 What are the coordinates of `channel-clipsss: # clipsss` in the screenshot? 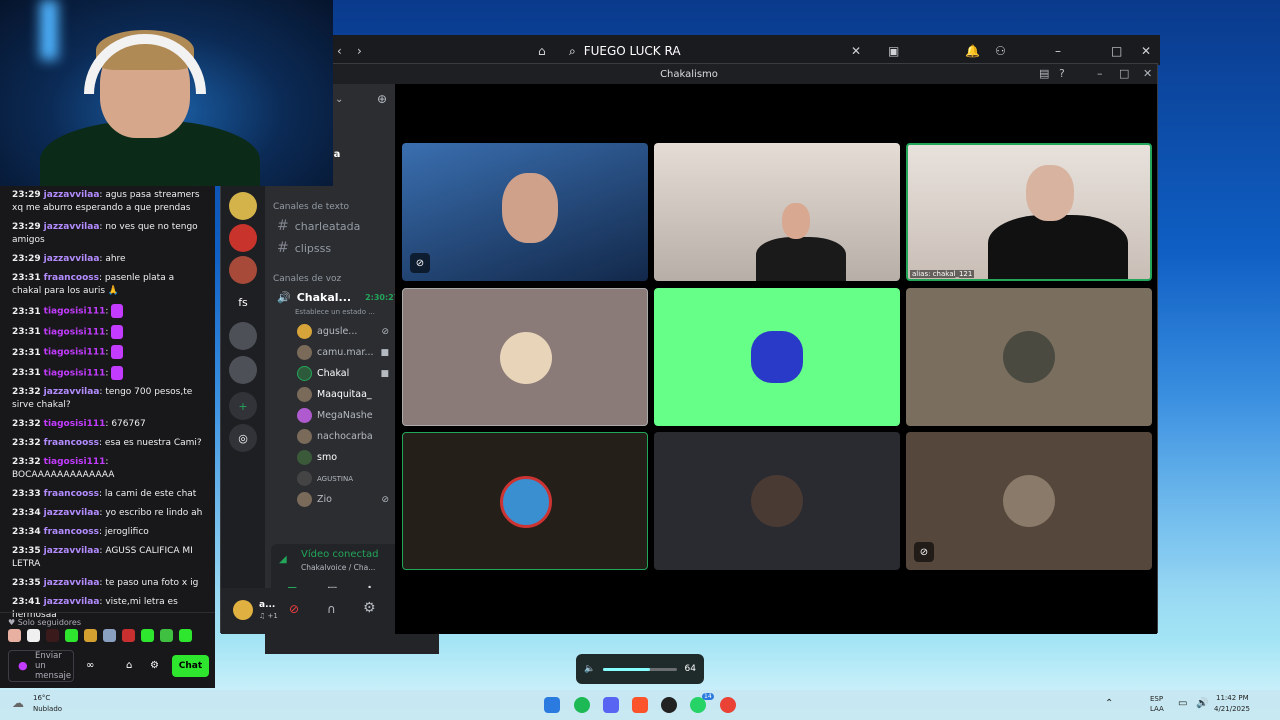 It's located at (304, 248).